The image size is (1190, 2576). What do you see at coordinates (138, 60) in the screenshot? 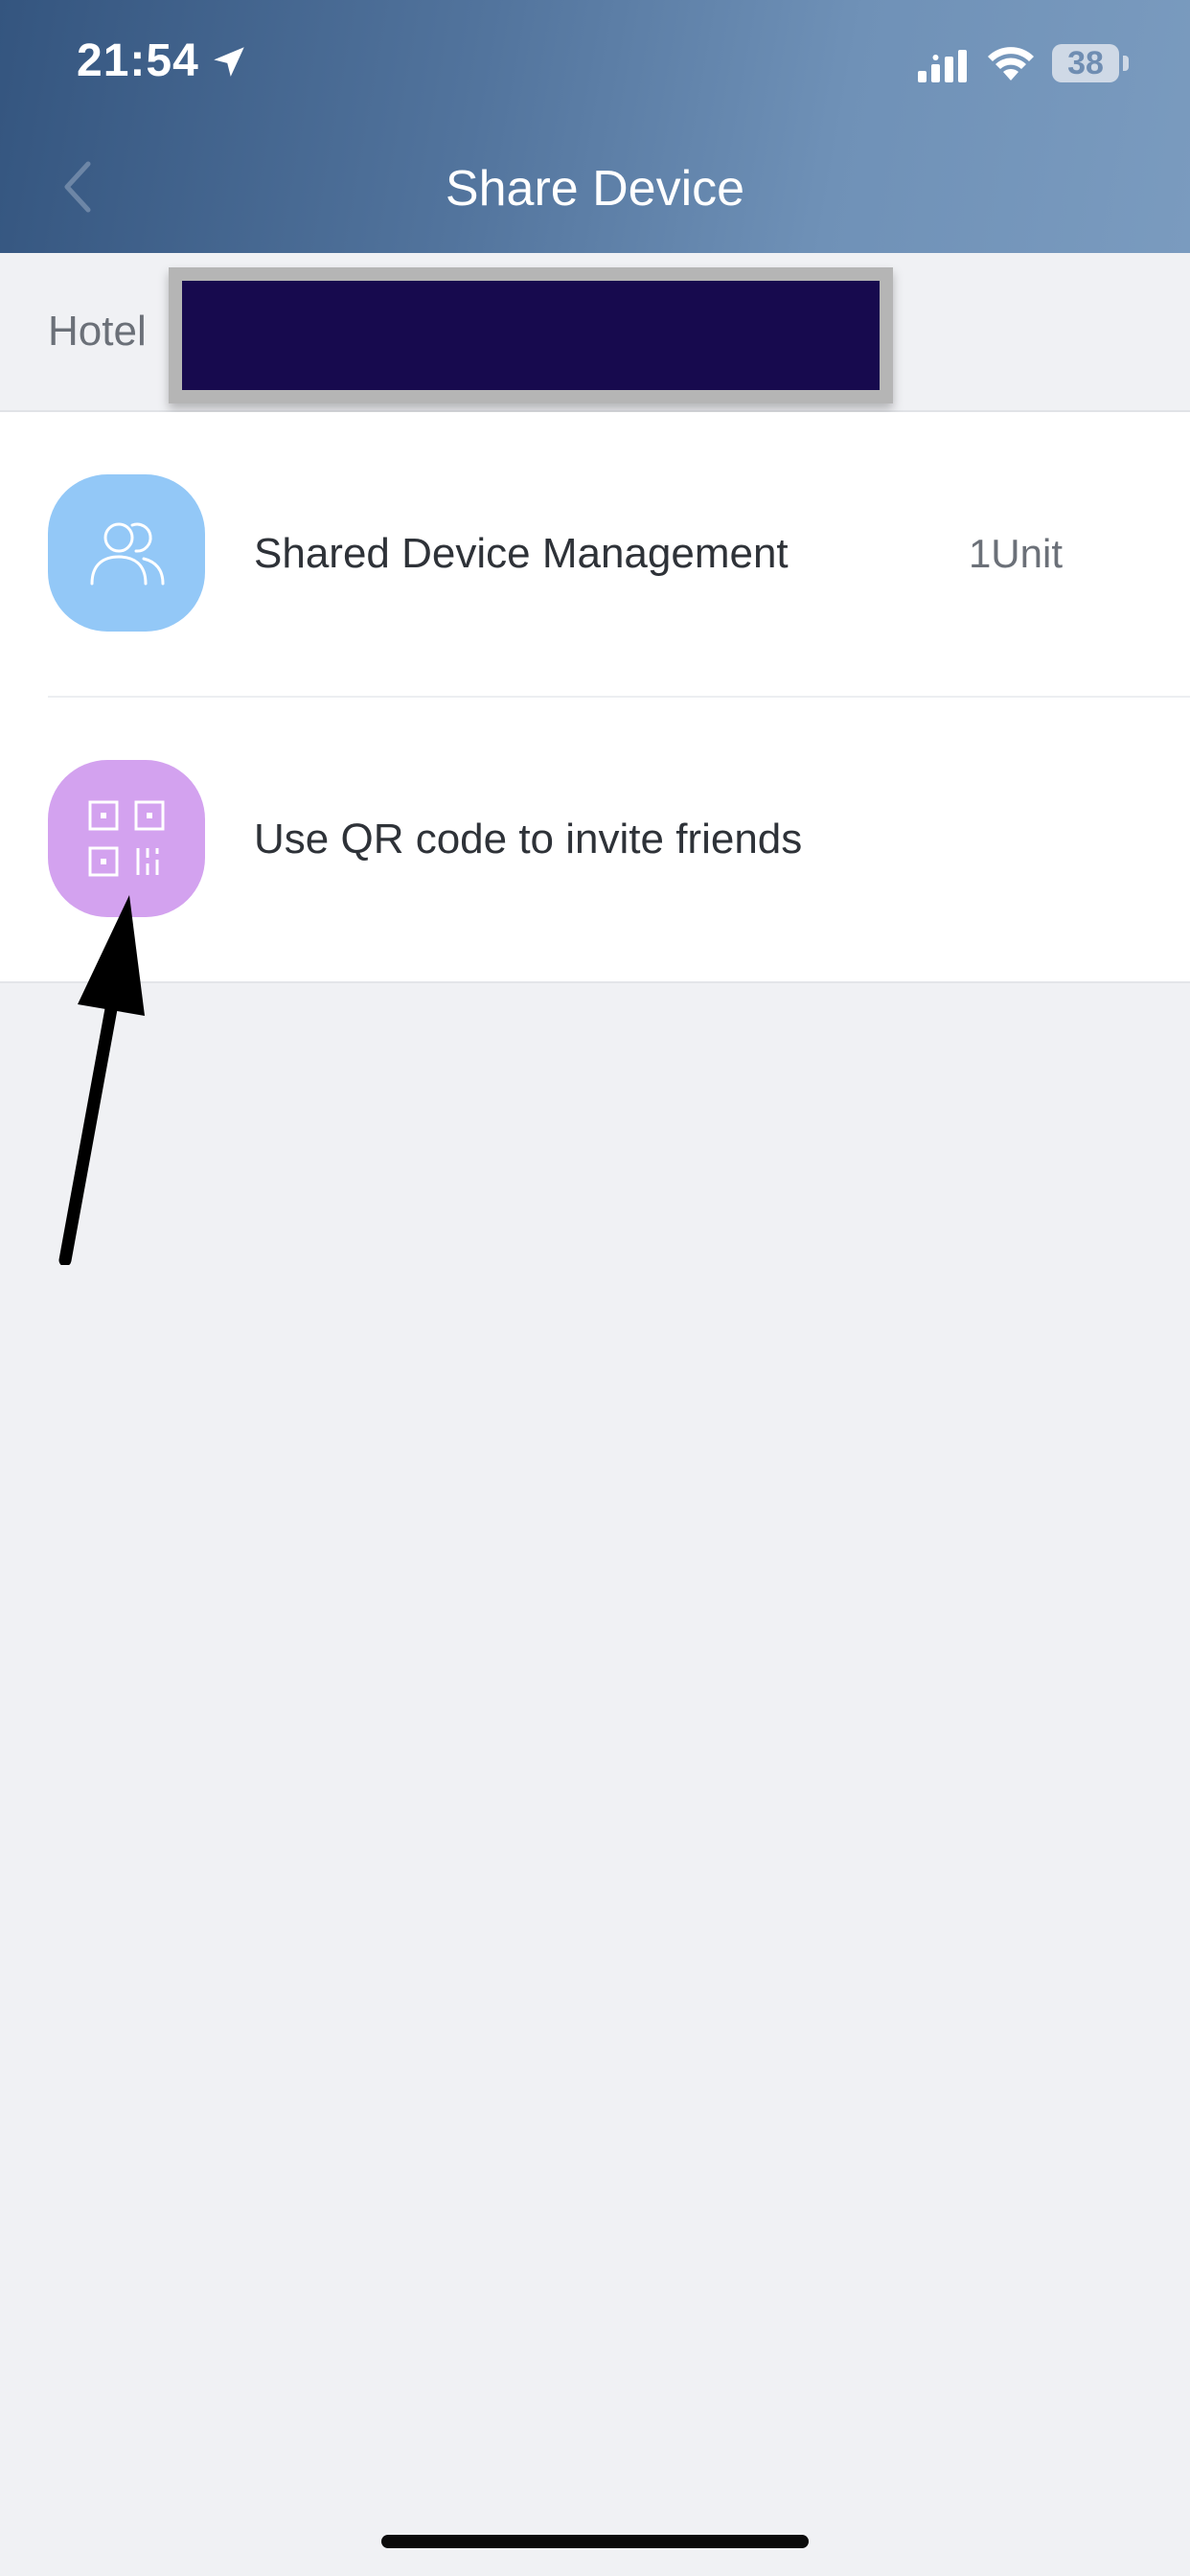
I see `status-time: 21:54` at bounding box center [138, 60].